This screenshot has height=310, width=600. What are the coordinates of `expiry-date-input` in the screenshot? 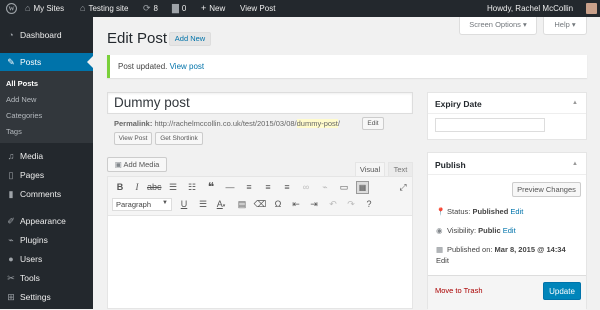 It's located at (490, 125).